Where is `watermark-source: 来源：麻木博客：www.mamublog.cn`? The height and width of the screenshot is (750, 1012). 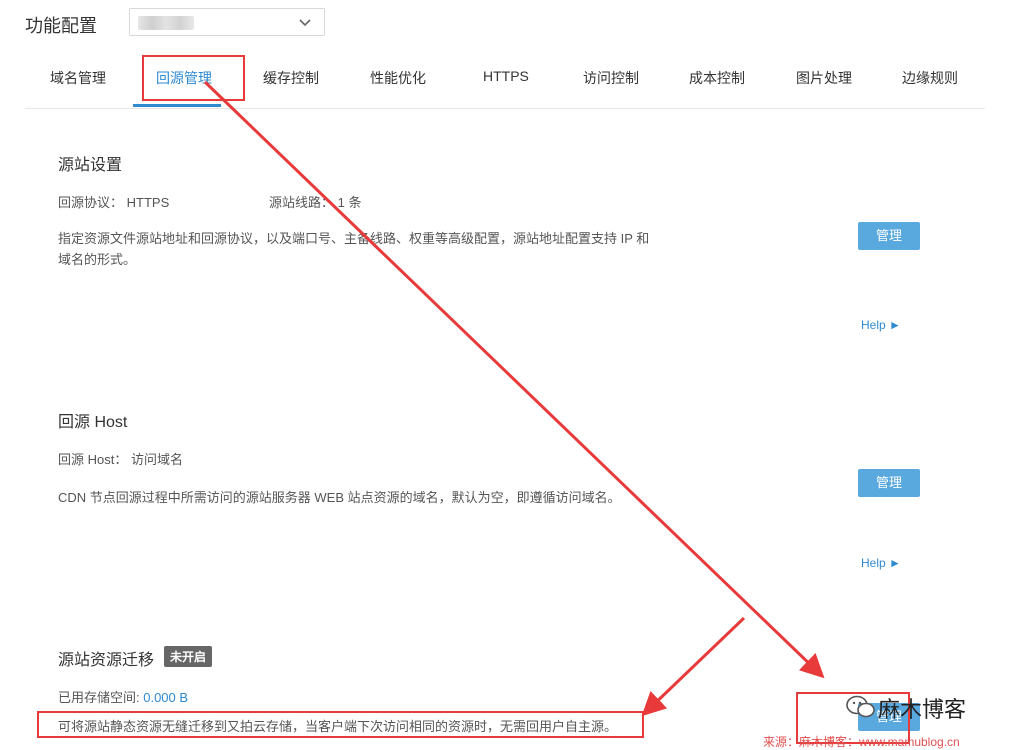 watermark-source: 来源：麻木博客：www.mamublog.cn is located at coordinates (861, 742).